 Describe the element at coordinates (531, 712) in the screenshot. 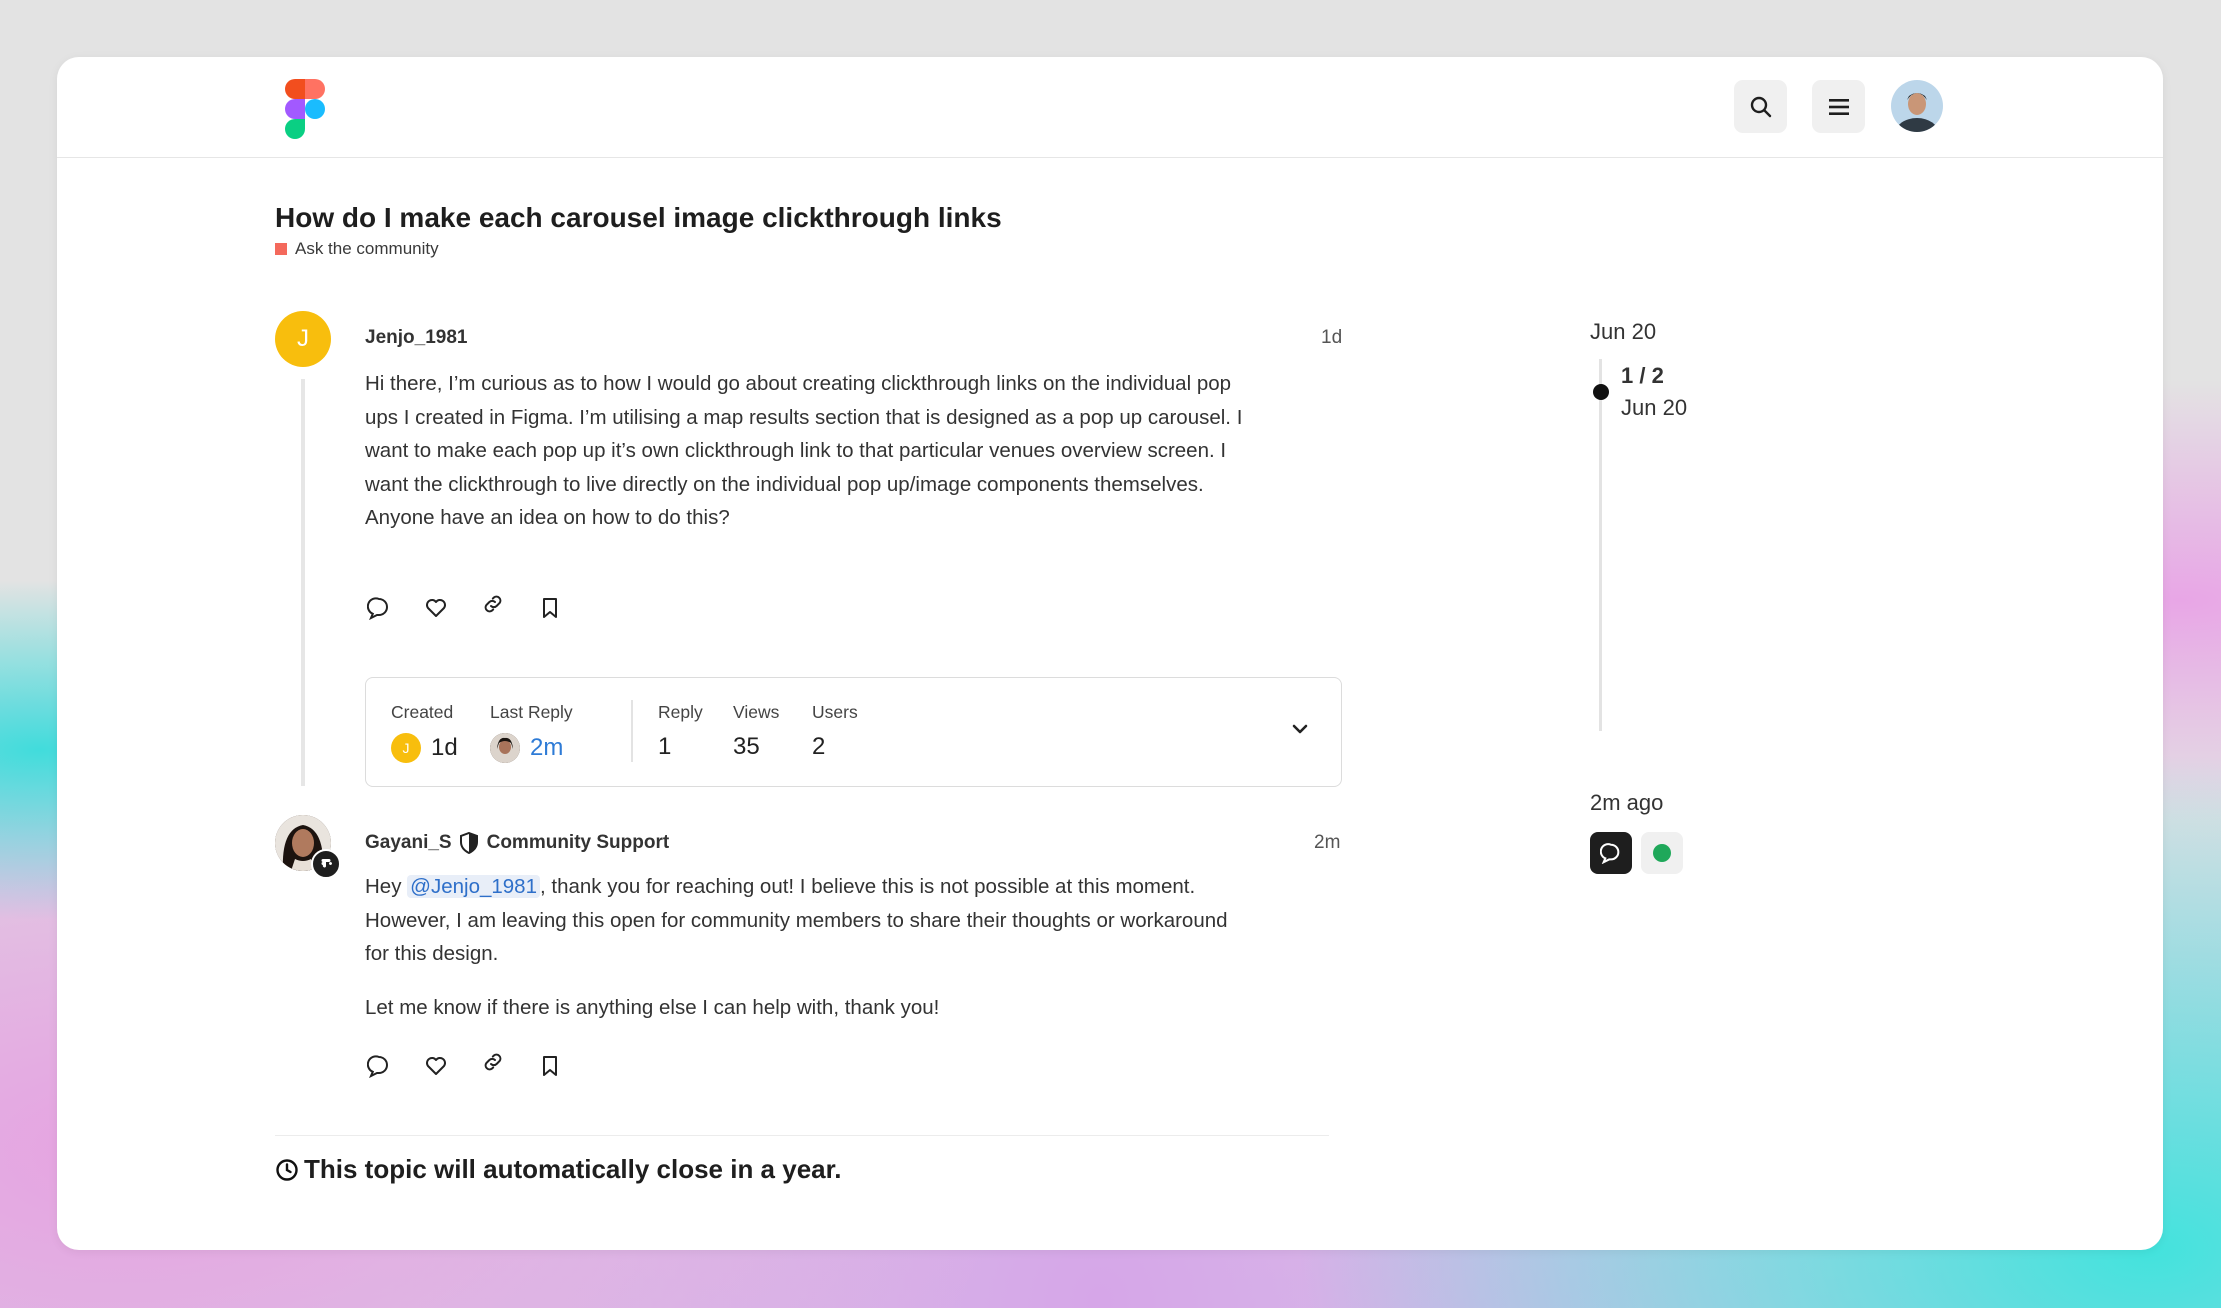

I see `summary-last-reply-label: Last Reply` at that location.